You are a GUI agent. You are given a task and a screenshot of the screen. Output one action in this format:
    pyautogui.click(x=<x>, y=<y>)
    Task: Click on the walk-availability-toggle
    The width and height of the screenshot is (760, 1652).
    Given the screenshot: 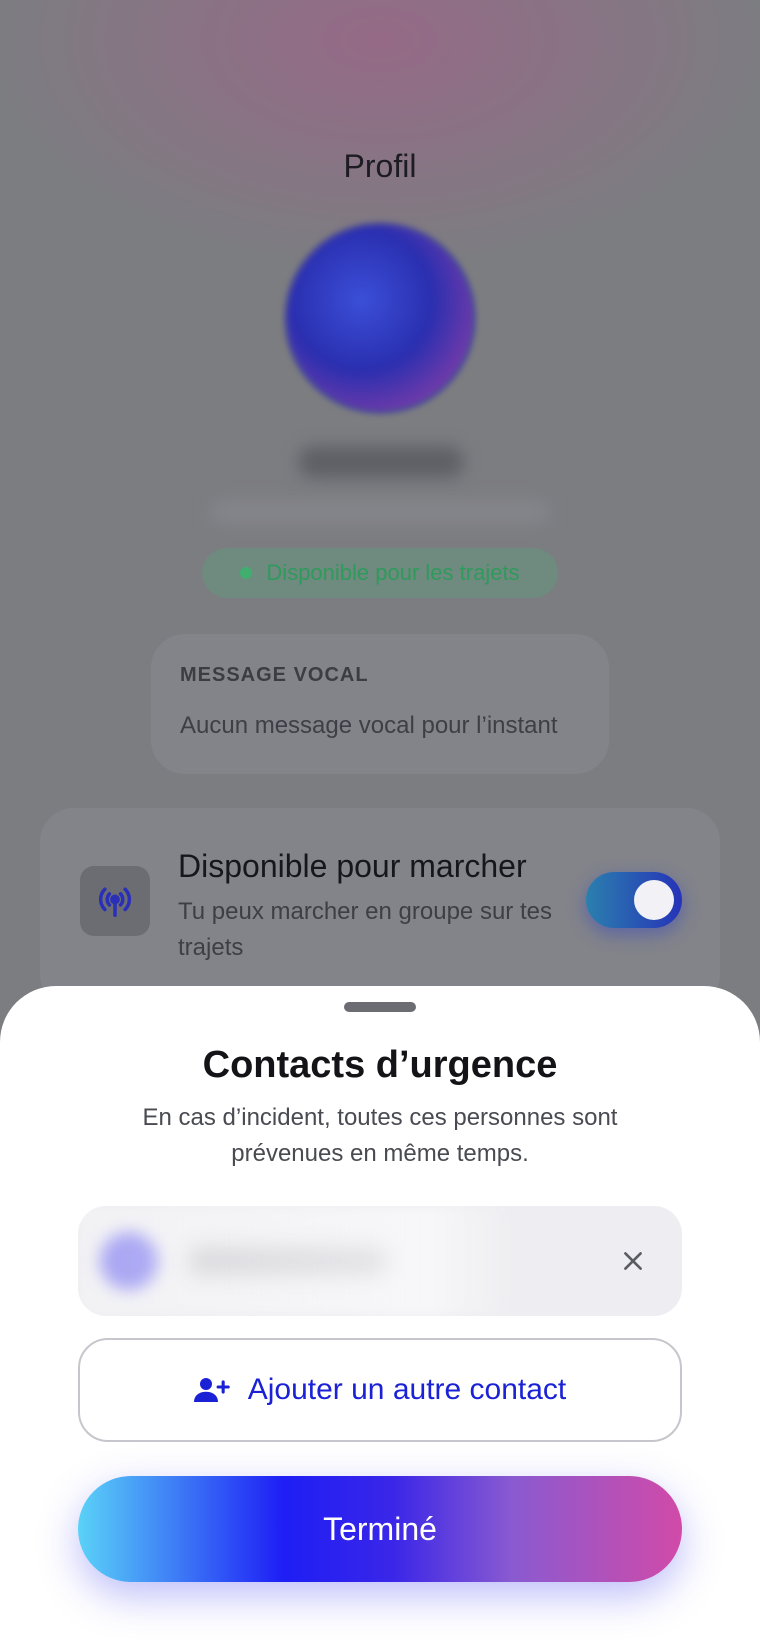 What is the action you would take?
    pyautogui.click(x=634, y=900)
    